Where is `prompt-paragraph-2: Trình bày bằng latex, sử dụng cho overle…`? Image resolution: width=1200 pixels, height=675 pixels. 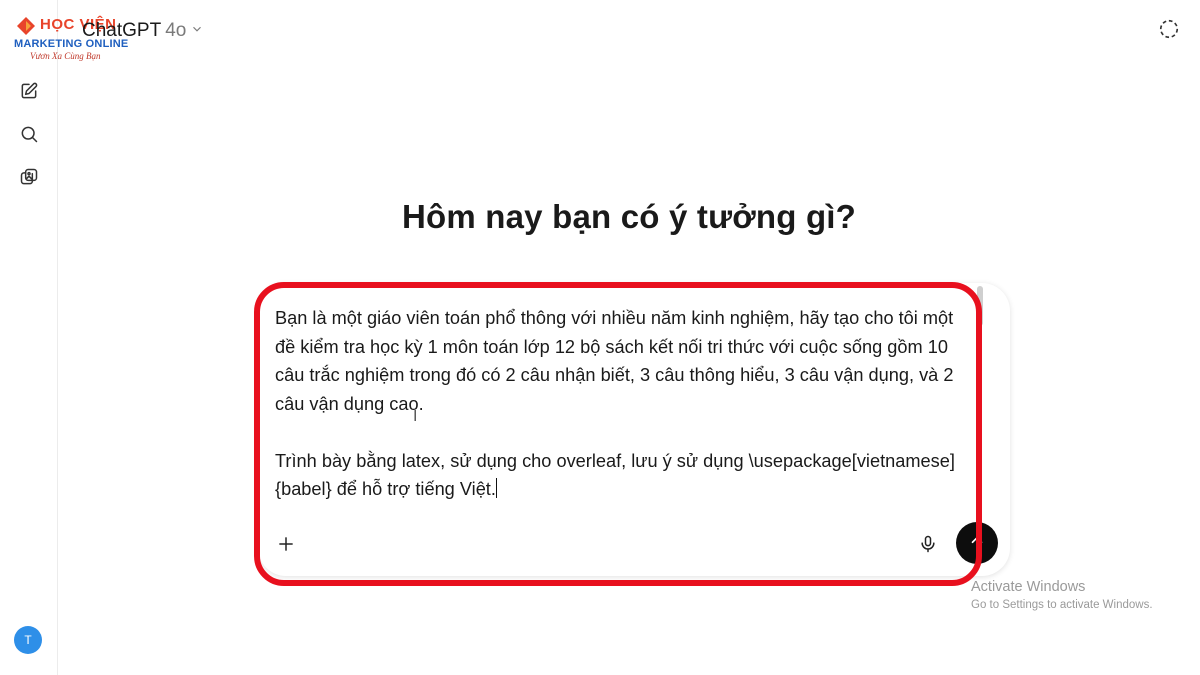
prompt-paragraph-2: Trình bày bằng latex, sử dụng cho overle… is located at coordinates (615, 475).